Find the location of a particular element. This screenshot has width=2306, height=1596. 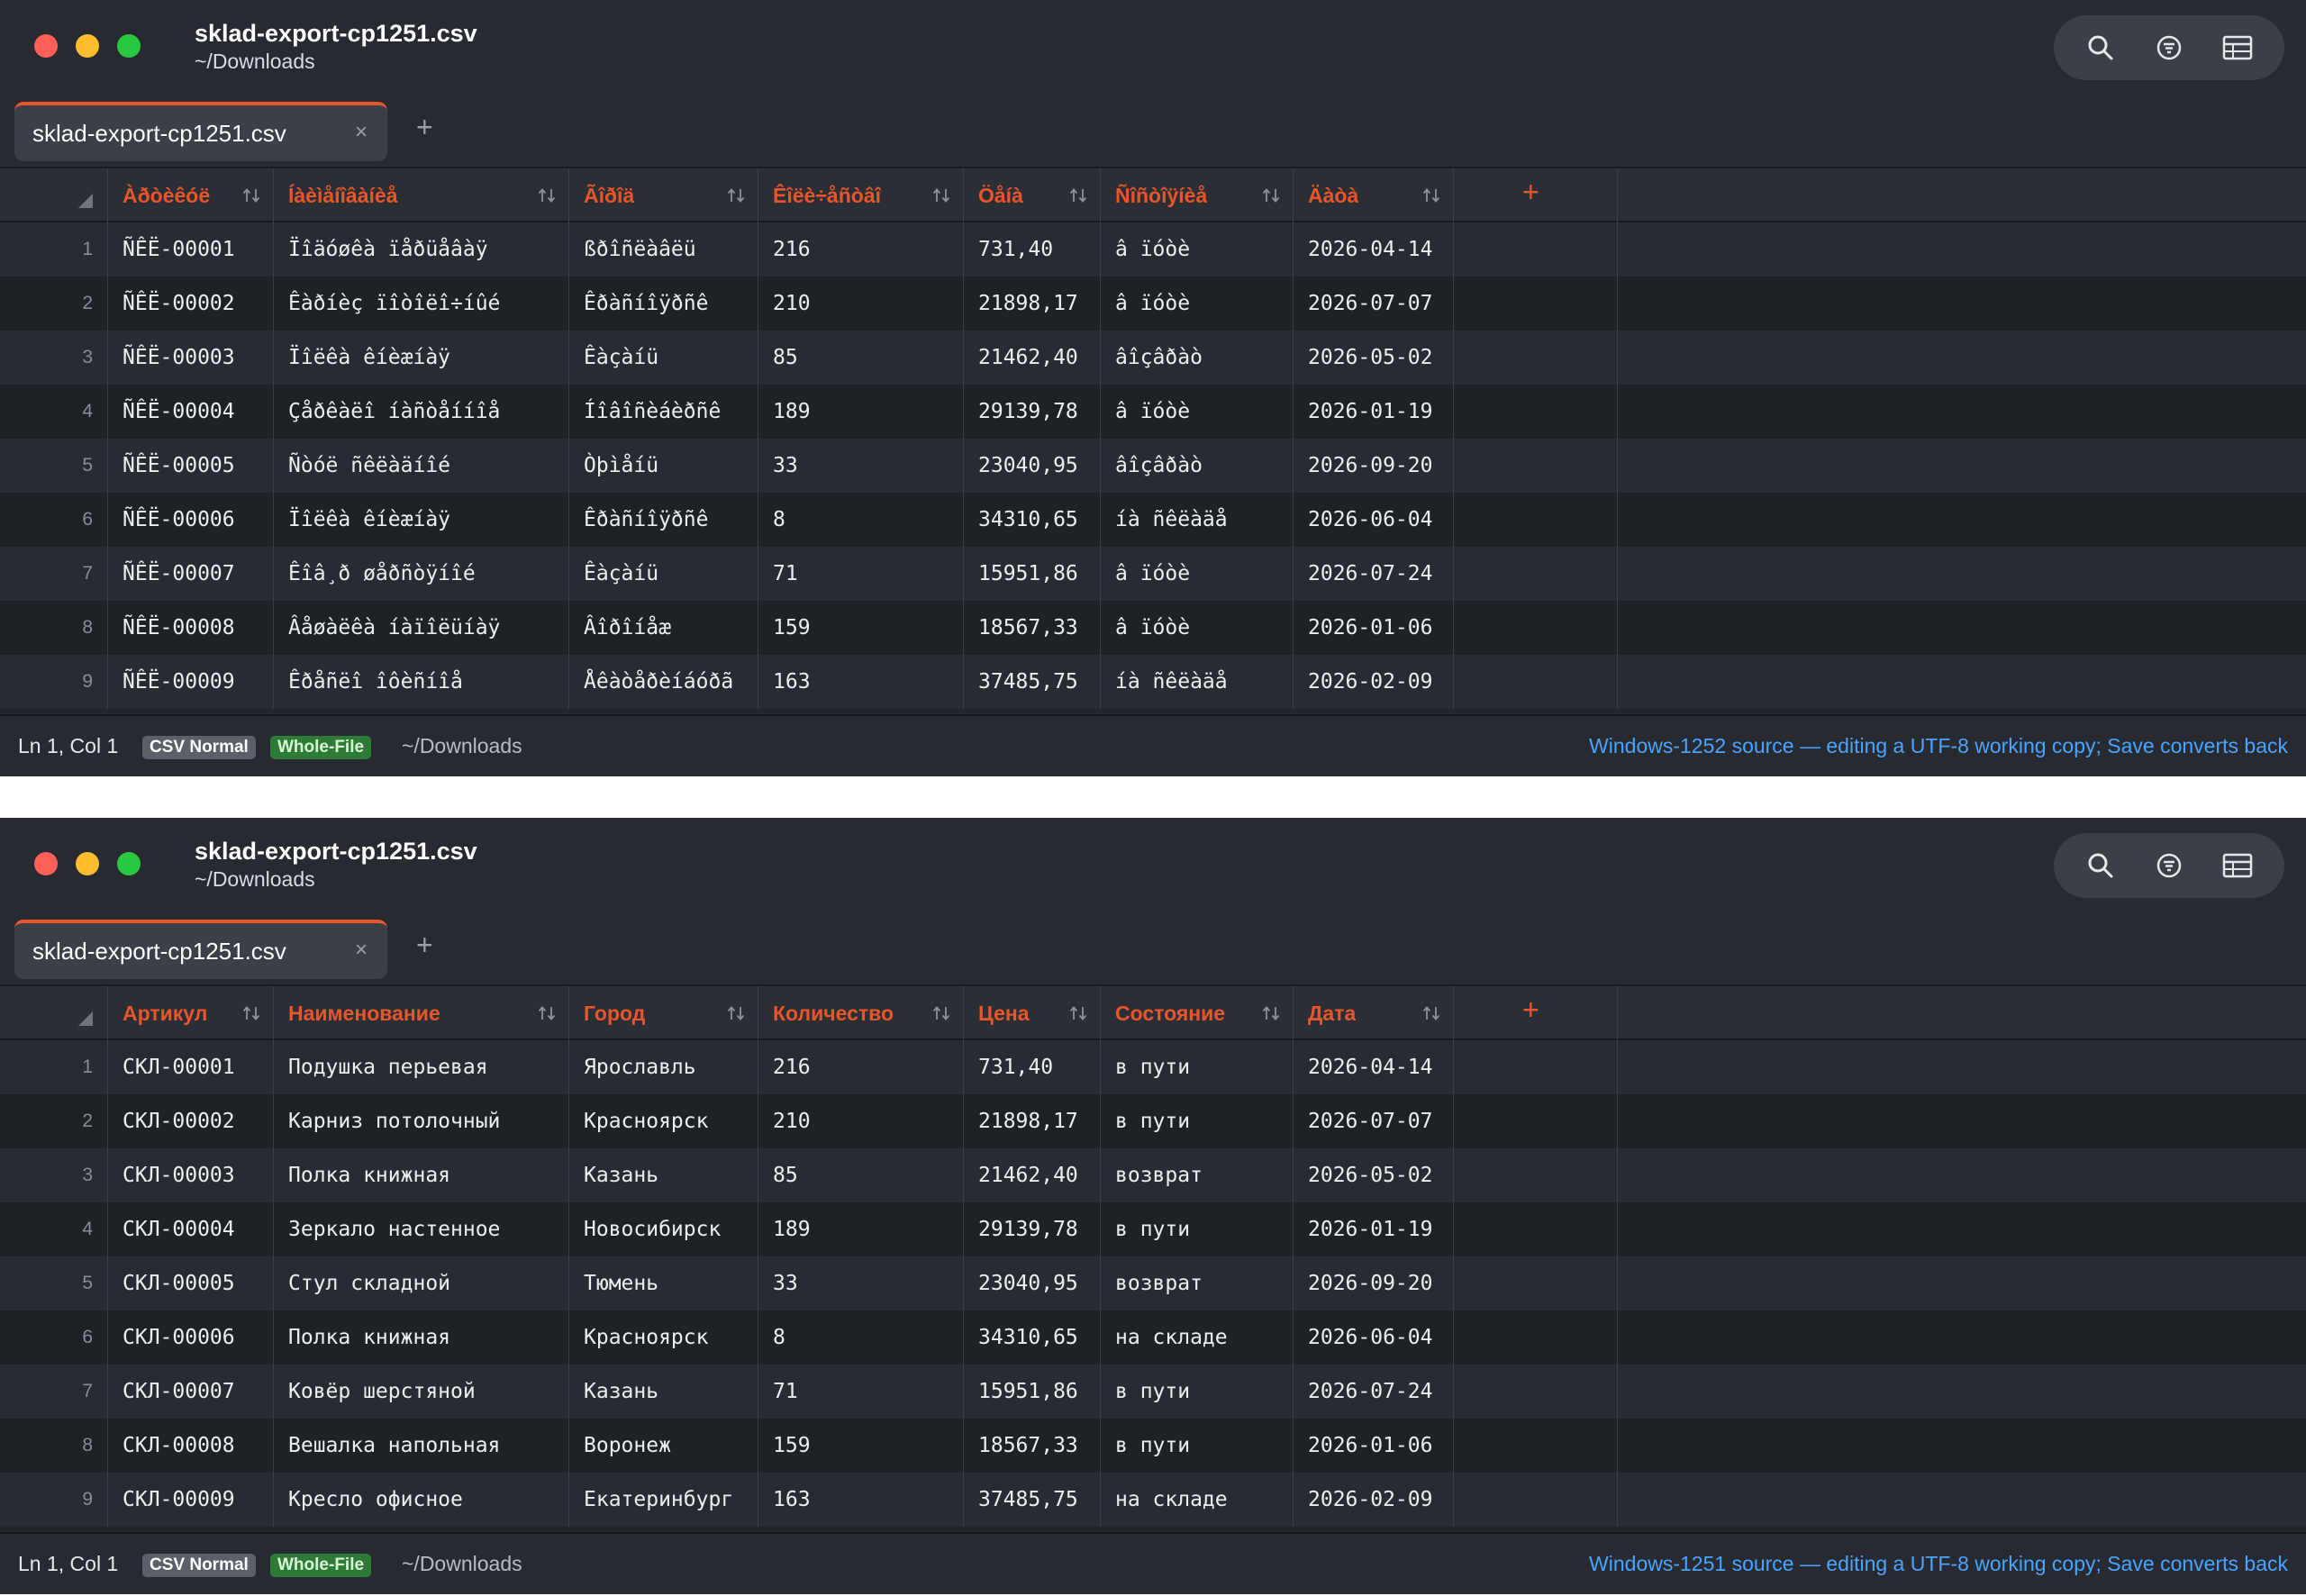

cell-city: Воронеж is located at coordinates (663, 1446).